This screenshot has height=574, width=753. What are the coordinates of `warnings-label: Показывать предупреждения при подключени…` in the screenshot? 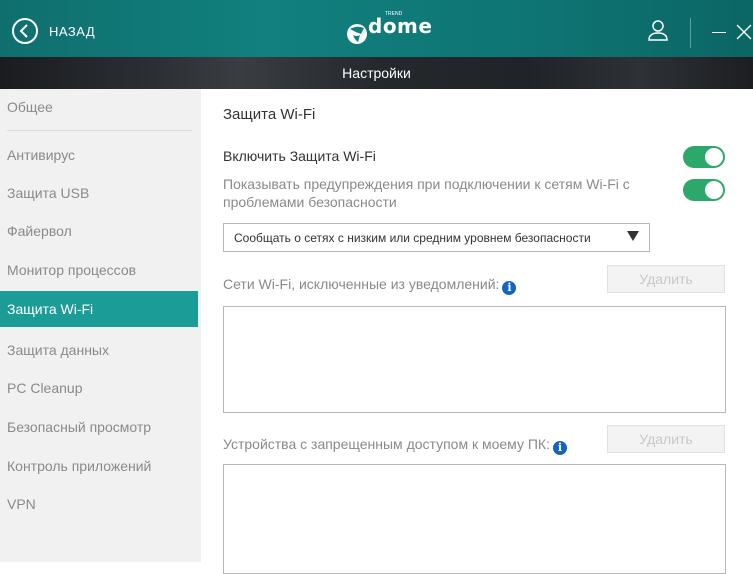 It's located at (426, 193).